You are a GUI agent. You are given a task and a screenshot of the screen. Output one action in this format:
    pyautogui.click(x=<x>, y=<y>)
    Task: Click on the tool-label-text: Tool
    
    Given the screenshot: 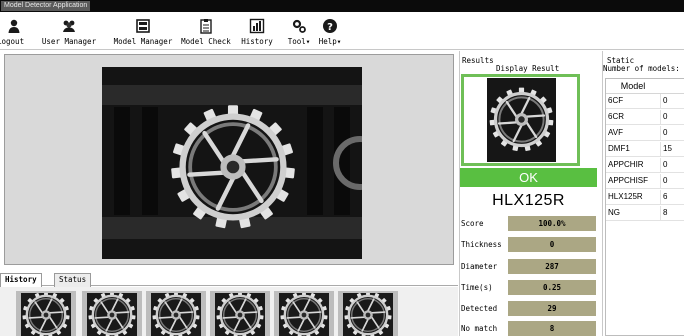 What is the action you would take?
    pyautogui.click(x=296, y=41)
    